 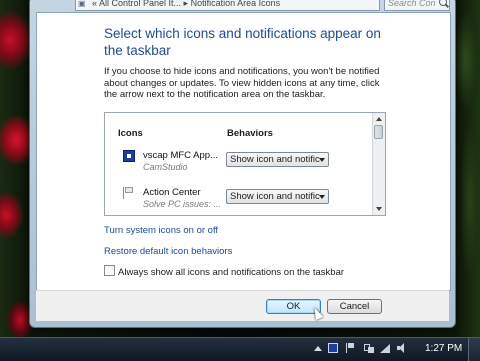 What do you see at coordinates (378, 164) in the screenshot?
I see `vertical-scrollbar` at bounding box center [378, 164].